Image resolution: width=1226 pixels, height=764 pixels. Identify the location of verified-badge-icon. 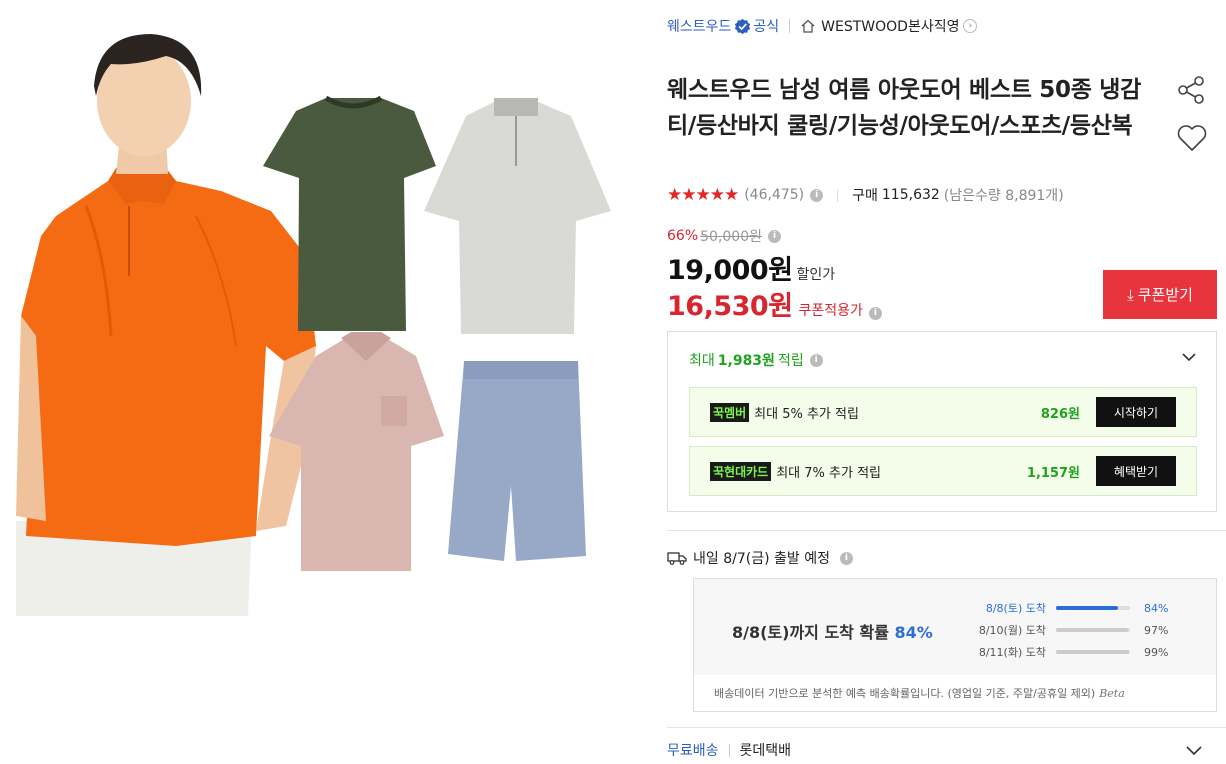
(743, 26).